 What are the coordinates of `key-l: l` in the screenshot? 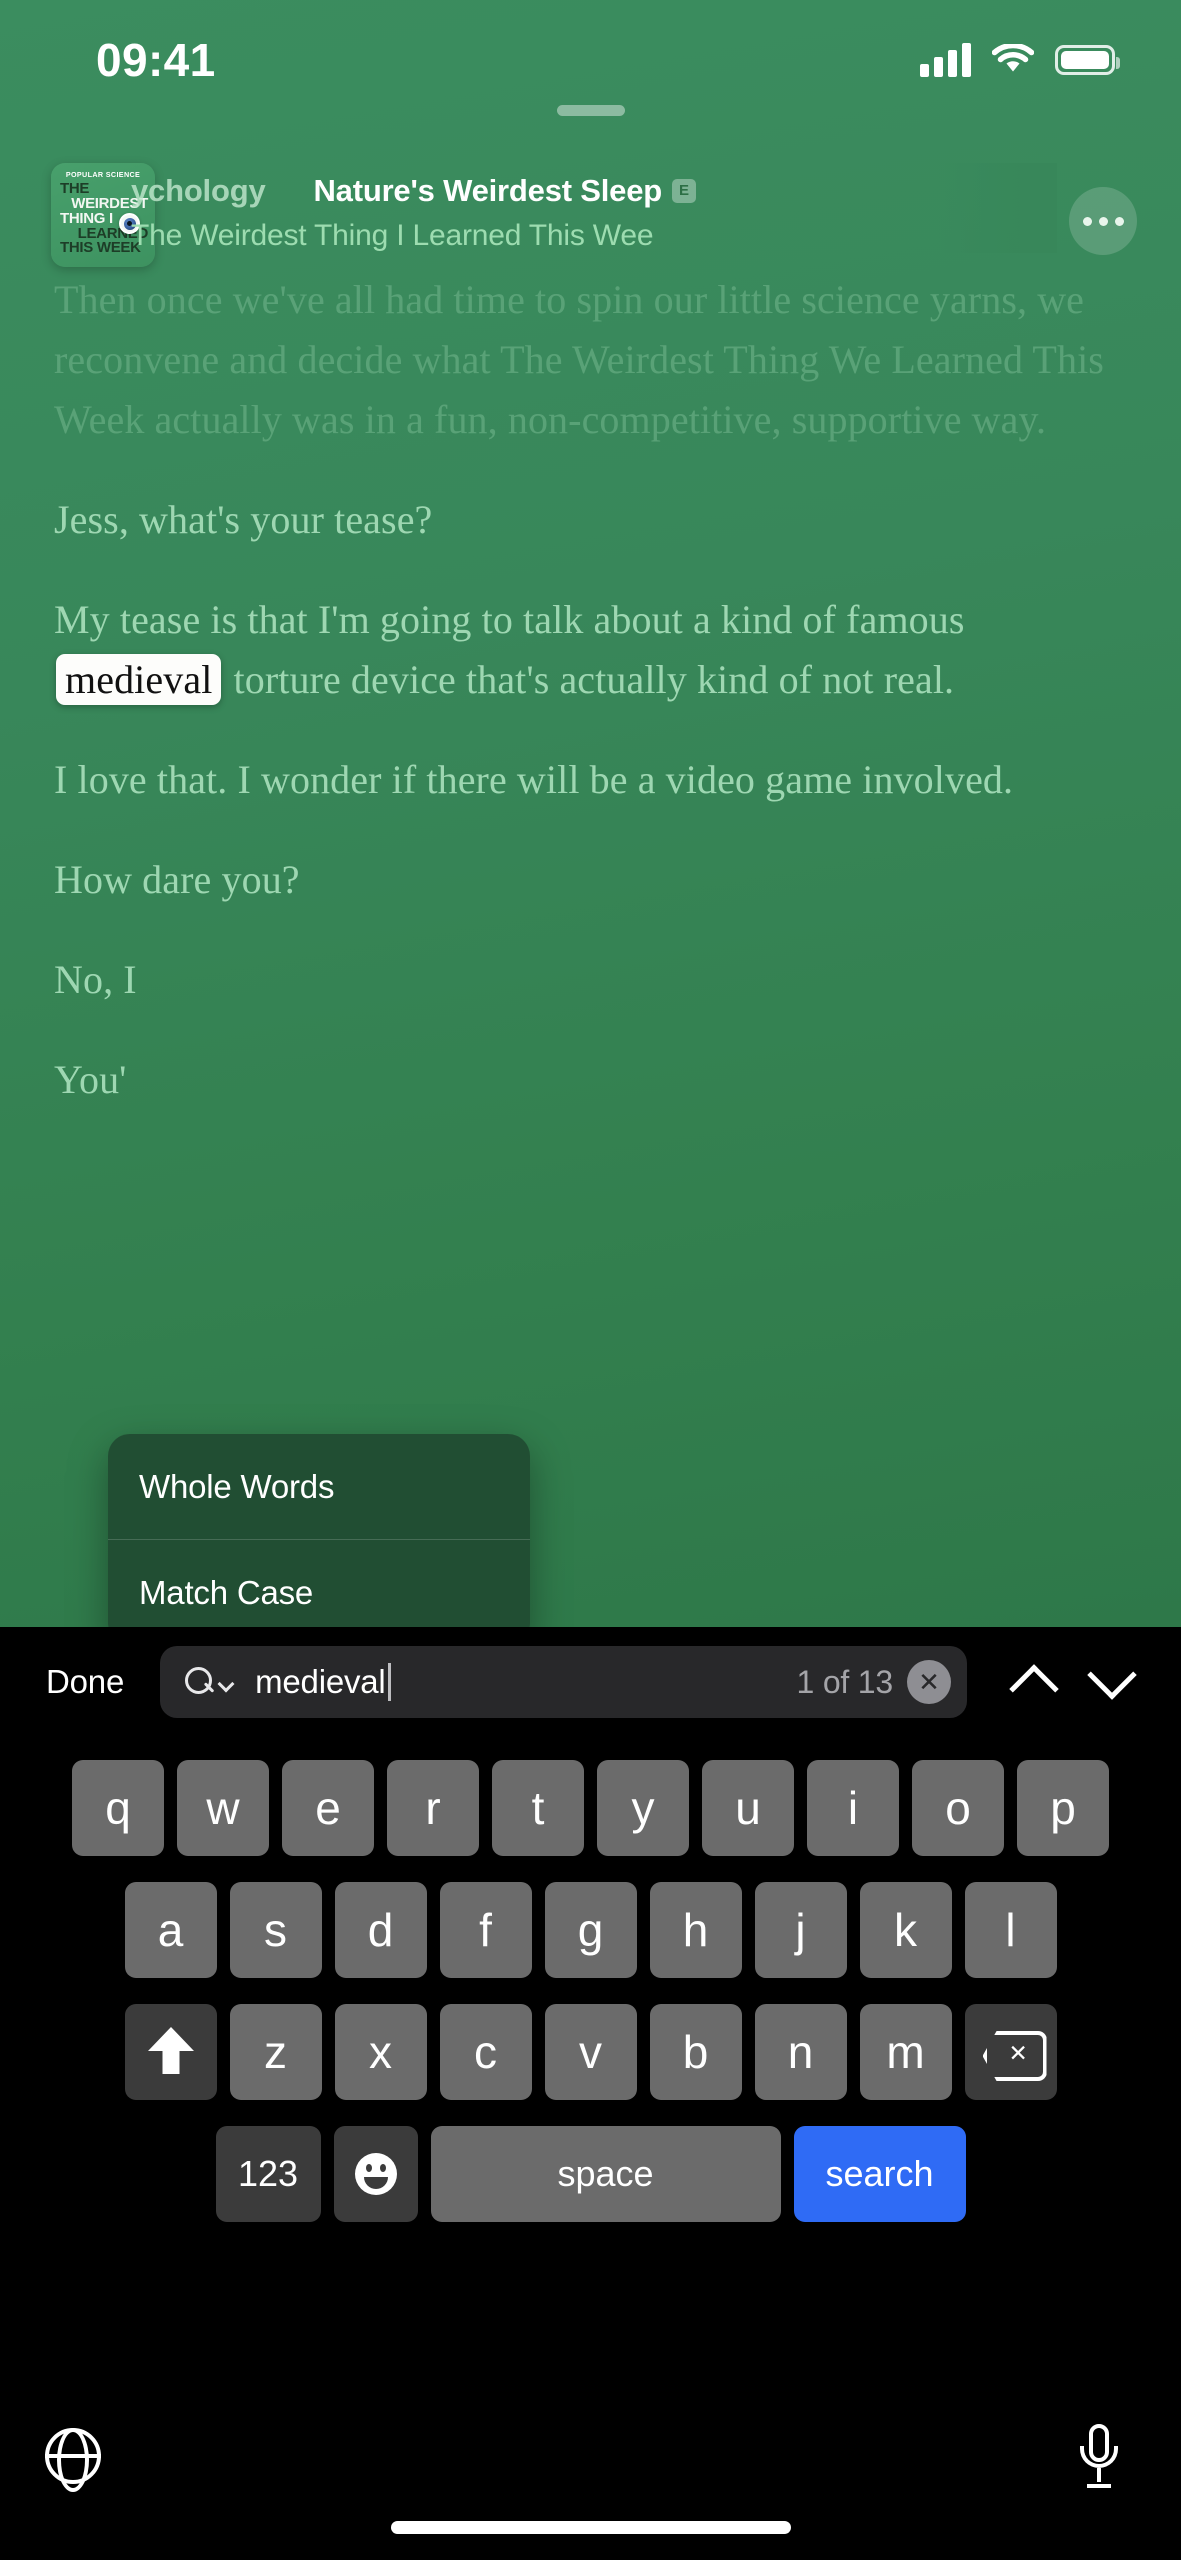 It's located at (1010, 1930).